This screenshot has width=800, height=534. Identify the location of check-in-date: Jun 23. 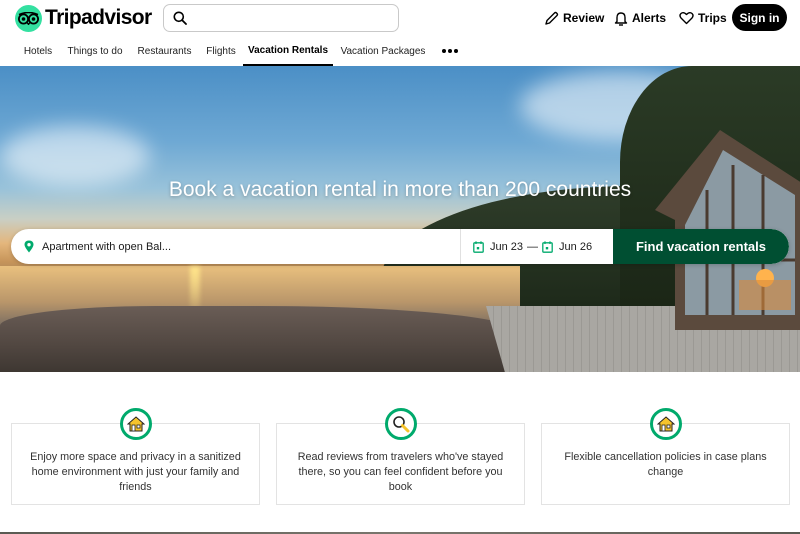
(498, 247).